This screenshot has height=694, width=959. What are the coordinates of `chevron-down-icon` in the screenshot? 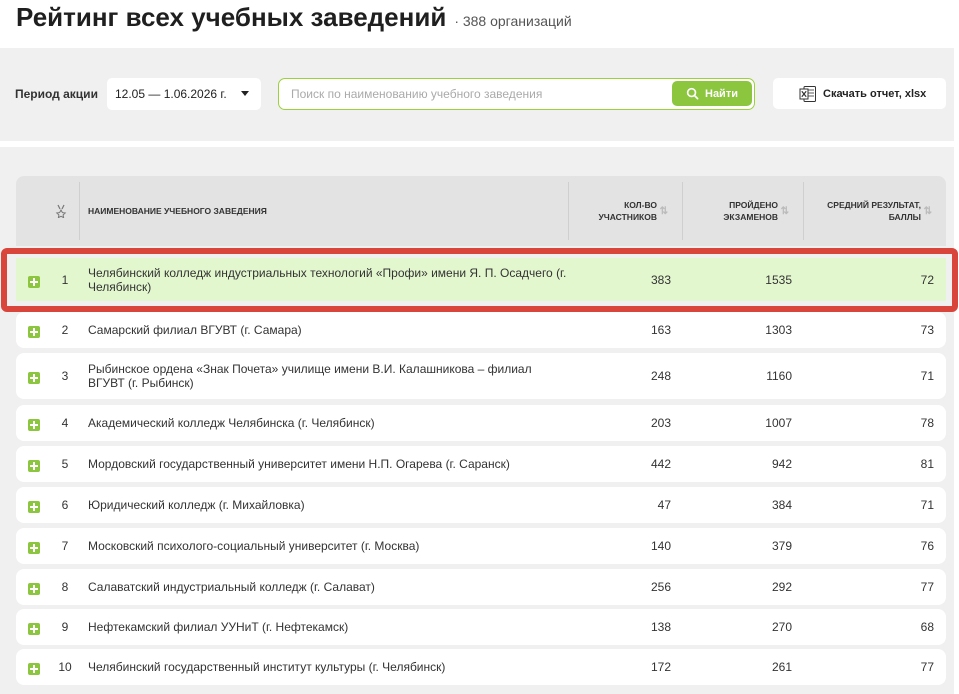 It's located at (245, 93).